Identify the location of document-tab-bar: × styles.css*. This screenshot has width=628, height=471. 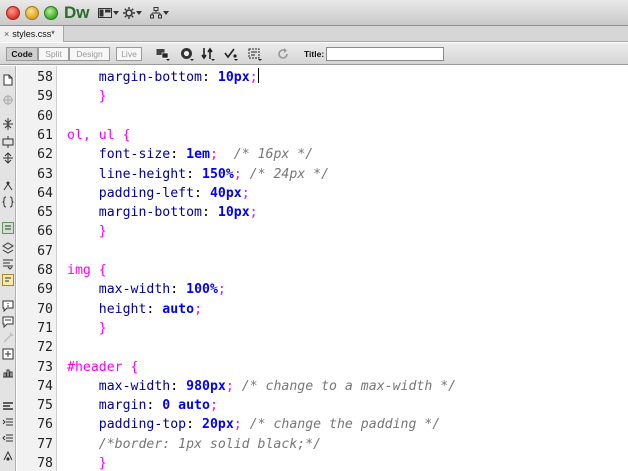
(314, 34).